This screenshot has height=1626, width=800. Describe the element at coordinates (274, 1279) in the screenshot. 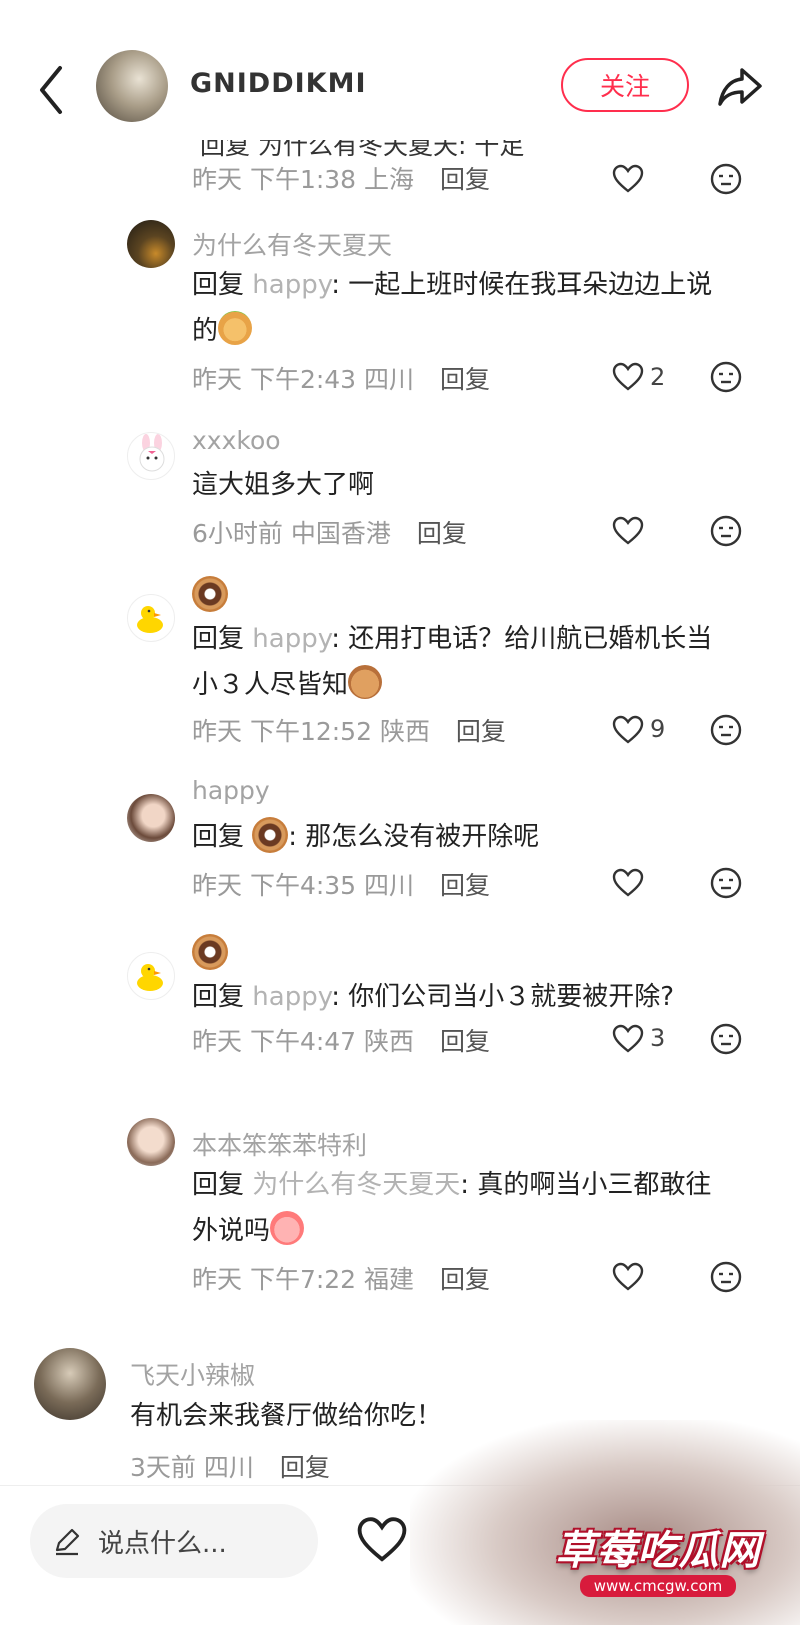

I see `comment-time: 昨天 下午7:22` at that location.